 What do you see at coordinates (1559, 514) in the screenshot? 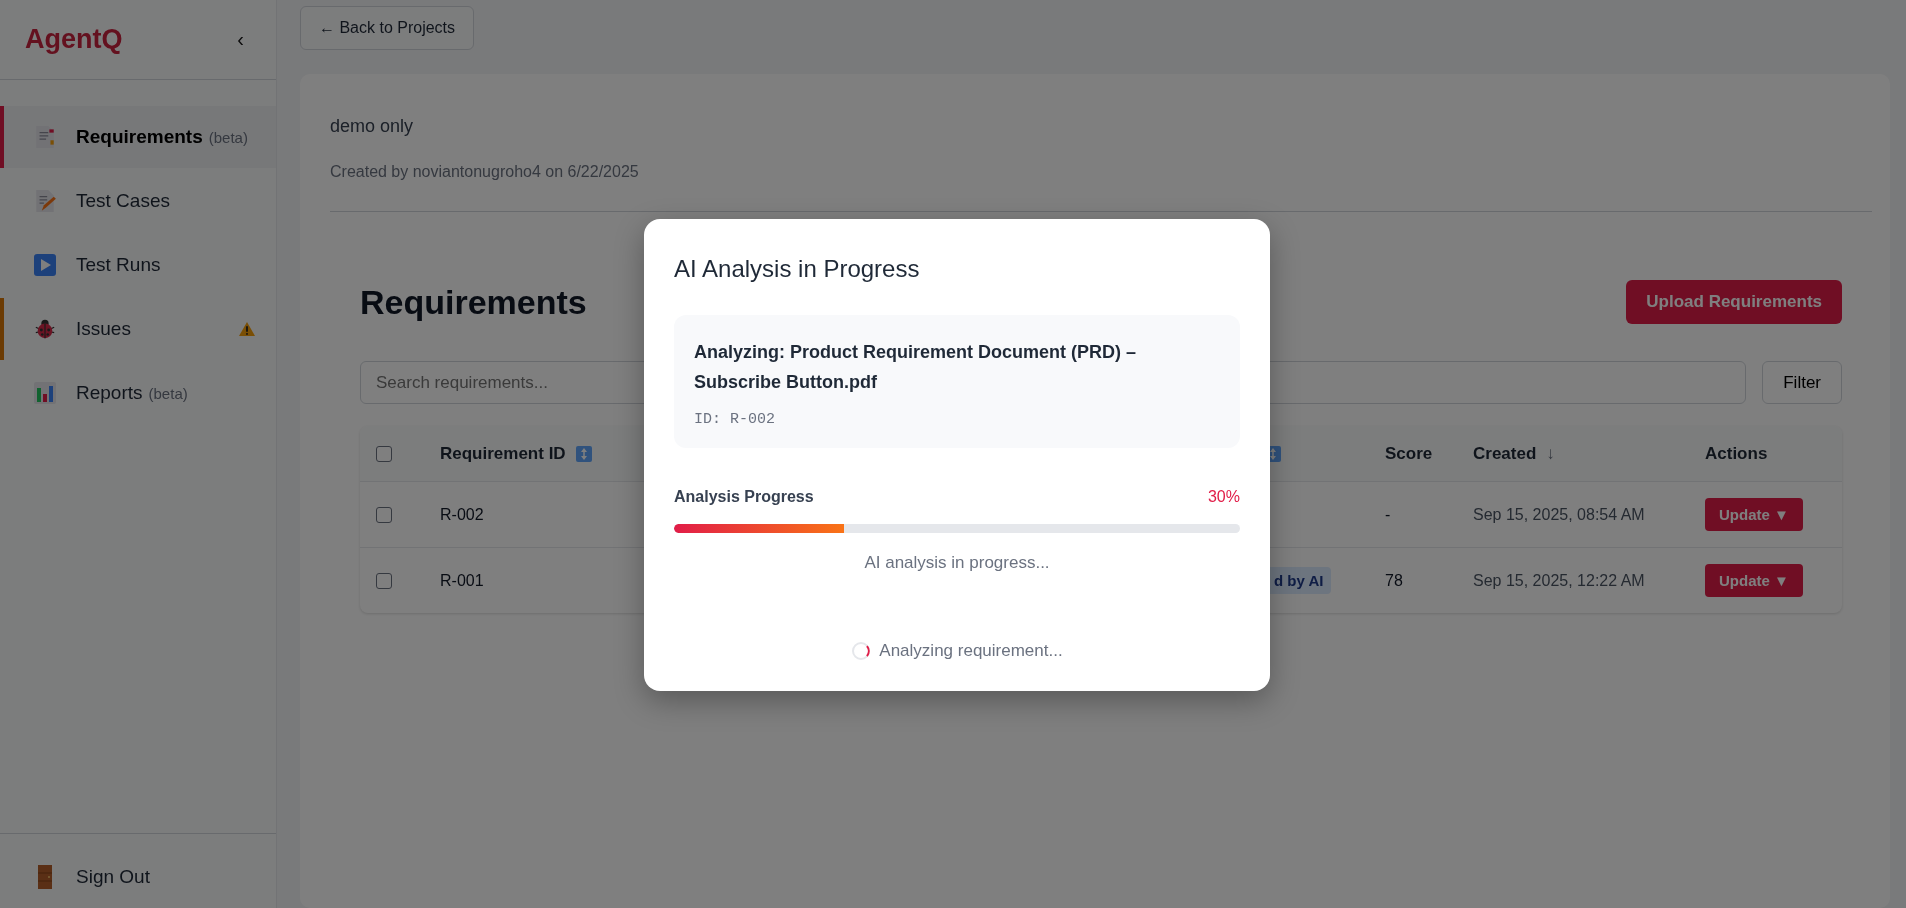
I see `table-cell: Sep 15, 2025, 08:54 AM` at bounding box center [1559, 514].